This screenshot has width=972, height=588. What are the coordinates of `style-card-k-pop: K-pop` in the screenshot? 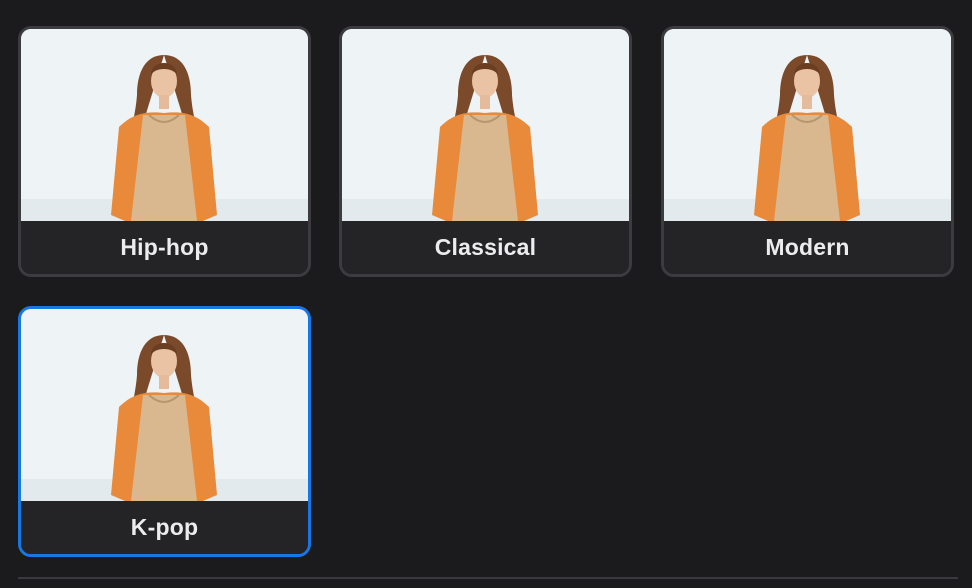 It's located at (164, 431).